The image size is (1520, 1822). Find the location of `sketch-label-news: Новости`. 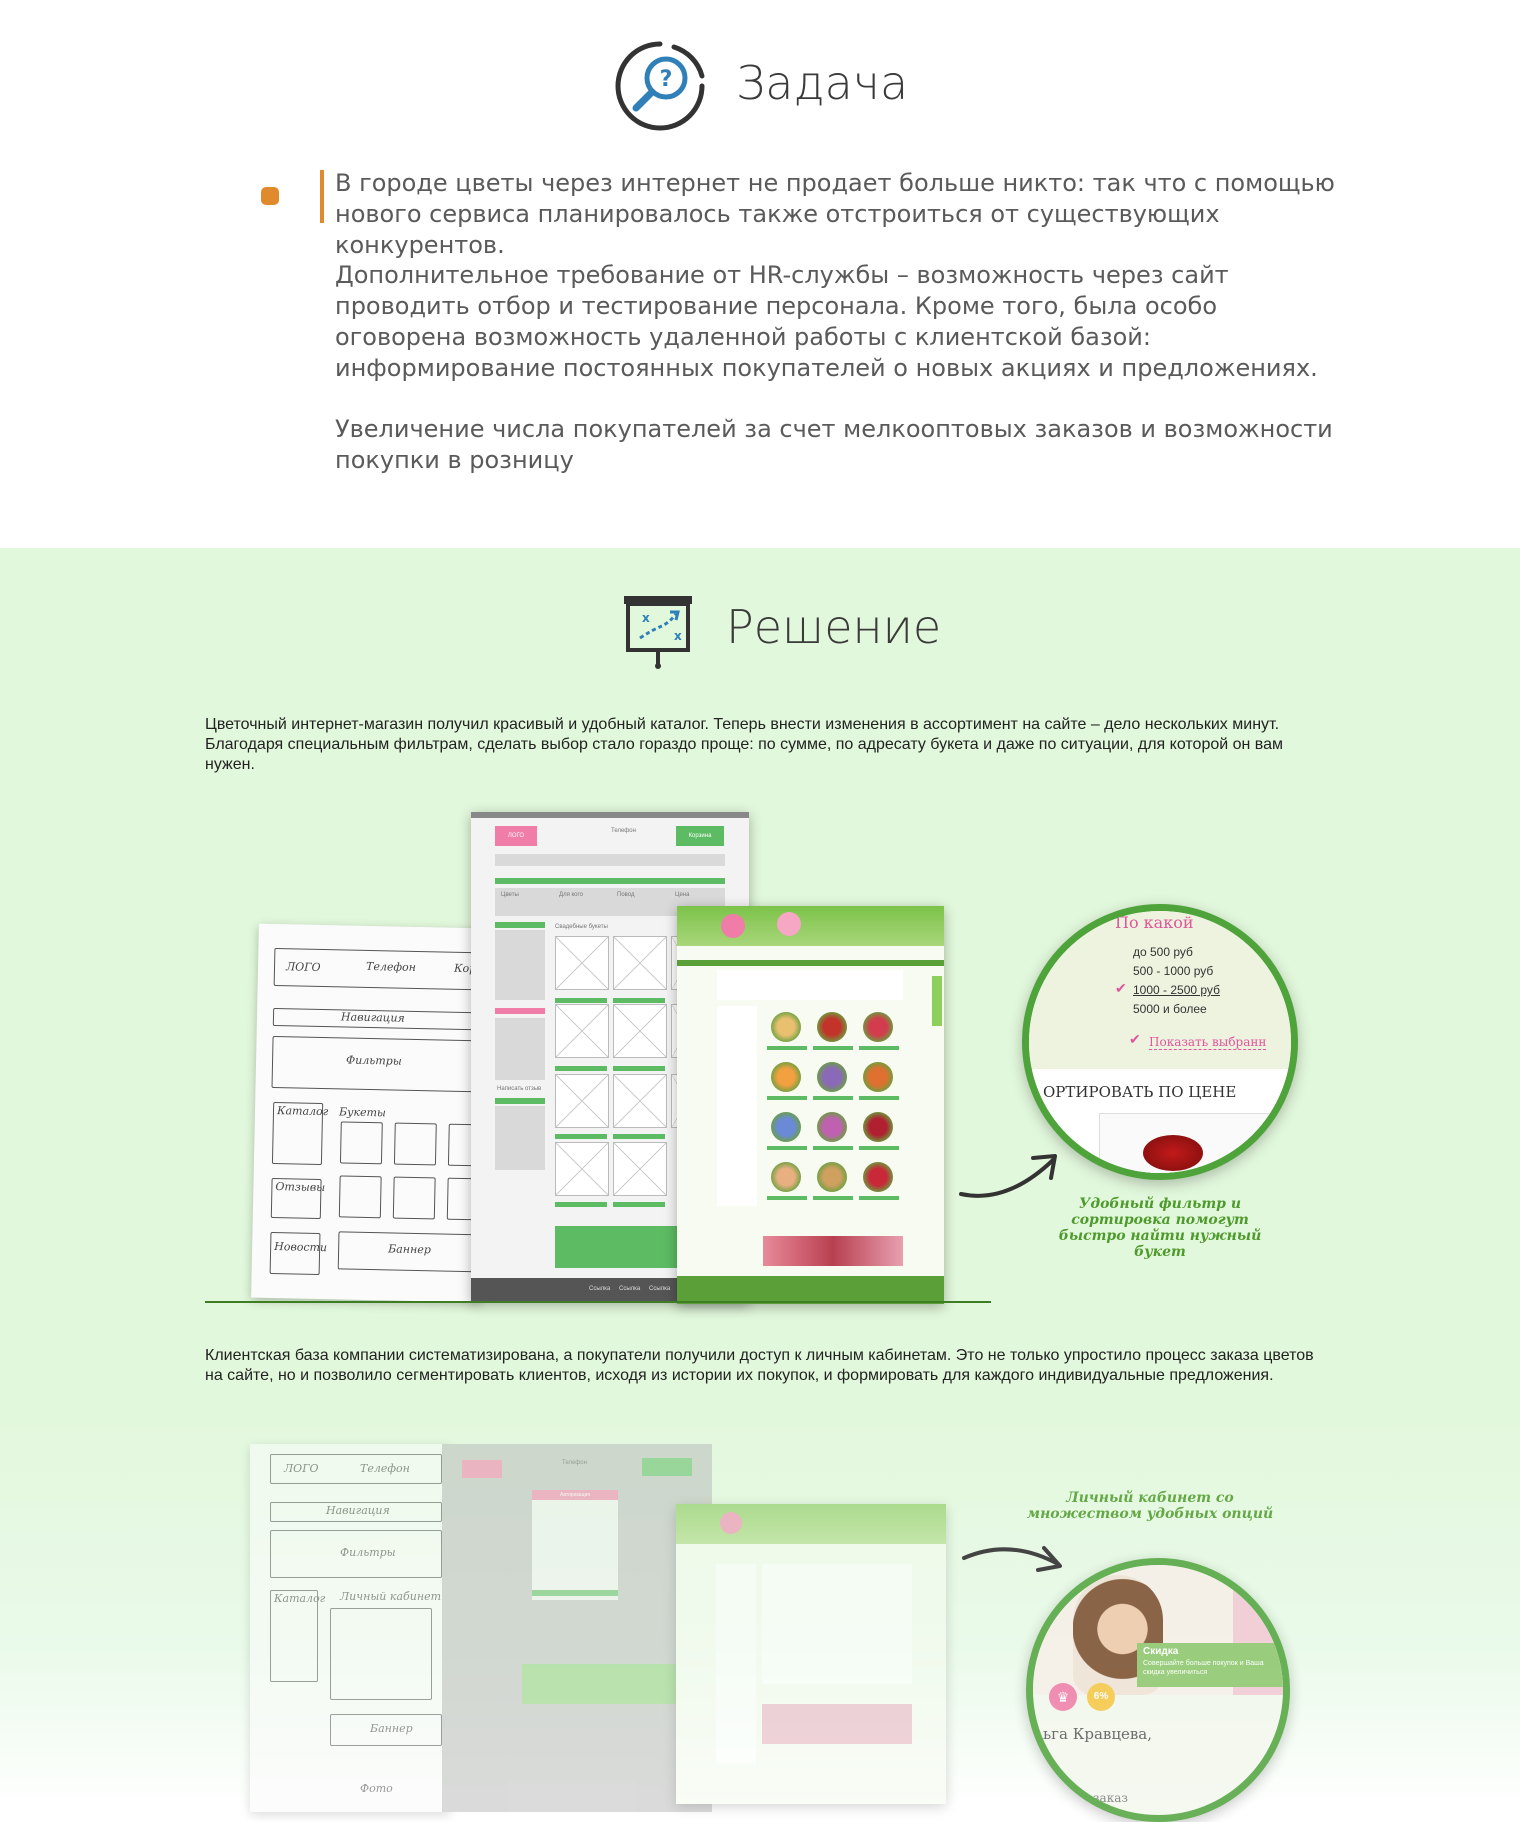

sketch-label-news: Новости is located at coordinates (301, 1247).